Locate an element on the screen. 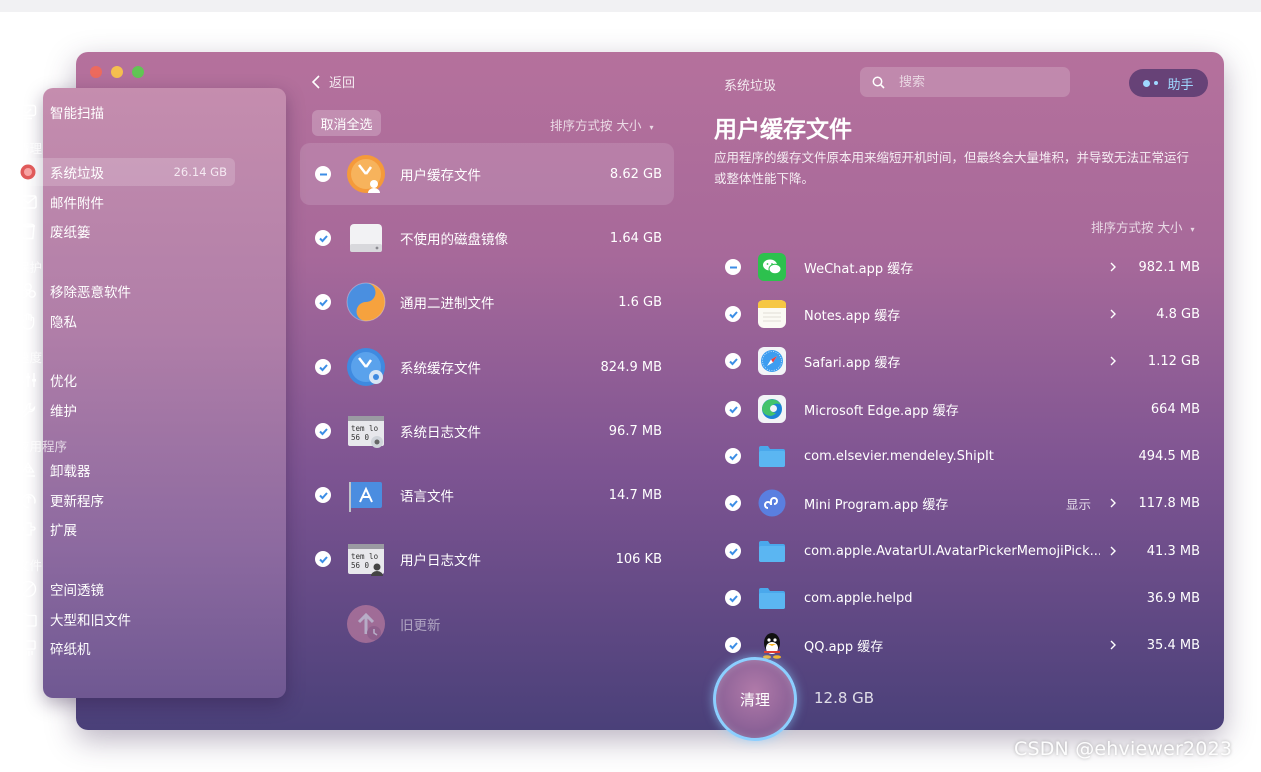  assistant-button: 助手 is located at coordinates (1168, 83).